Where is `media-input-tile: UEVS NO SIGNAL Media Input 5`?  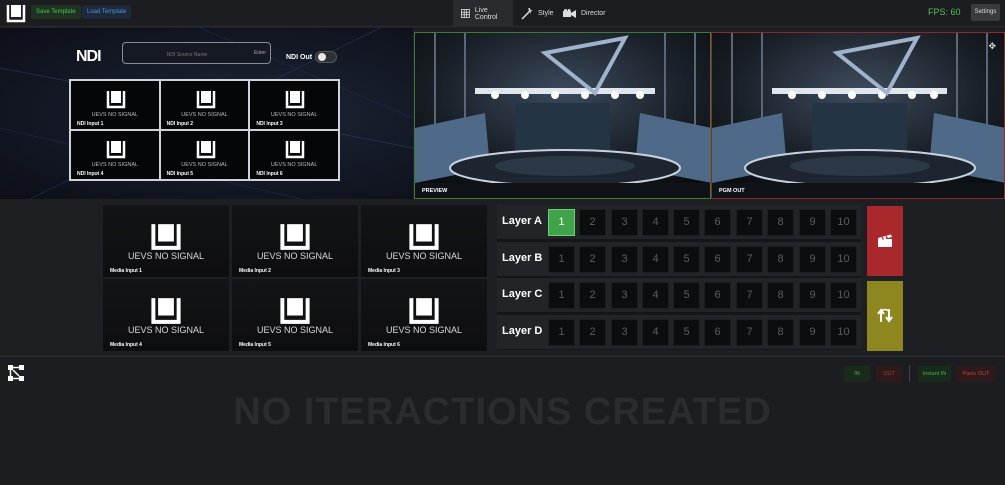 media-input-tile: UEVS NO SIGNAL Media Input 5 is located at coordinates (295, 315).